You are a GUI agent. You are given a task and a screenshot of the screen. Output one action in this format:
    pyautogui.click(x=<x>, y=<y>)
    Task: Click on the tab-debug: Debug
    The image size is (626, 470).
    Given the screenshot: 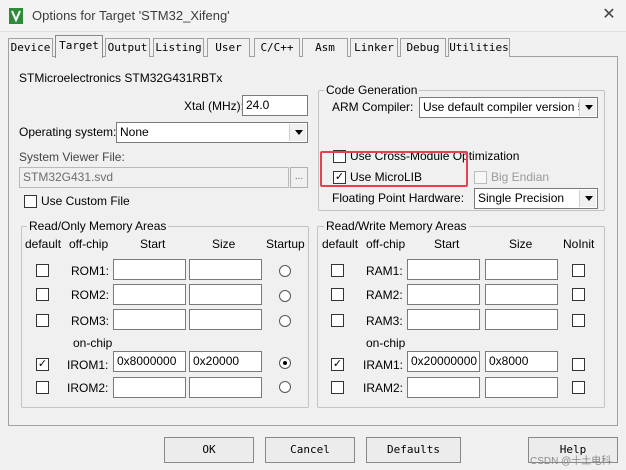 What is the action you would take?
    pyautogui.click(x=423, y=47)
    